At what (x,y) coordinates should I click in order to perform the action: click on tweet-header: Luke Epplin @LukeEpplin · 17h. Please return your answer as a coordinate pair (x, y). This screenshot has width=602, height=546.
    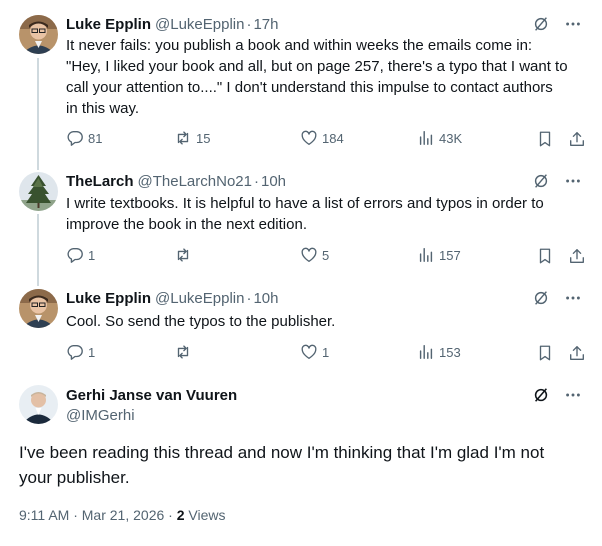
    Looking at the image, I should click on (324, 24).